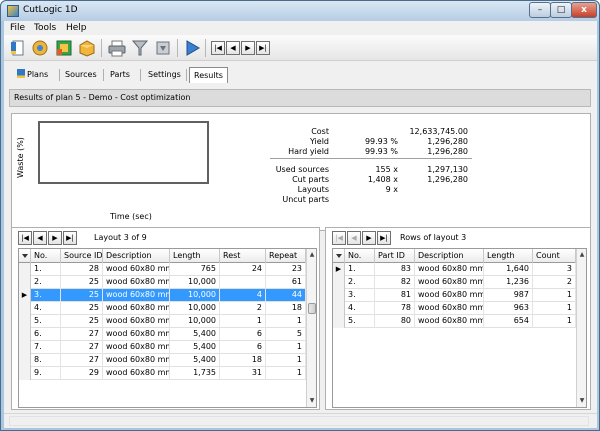 This screenshot has height=431, width=600. Describe the element at coordinates (46, 282) in the screenshot. I see `table-cell: 2.` at that location.